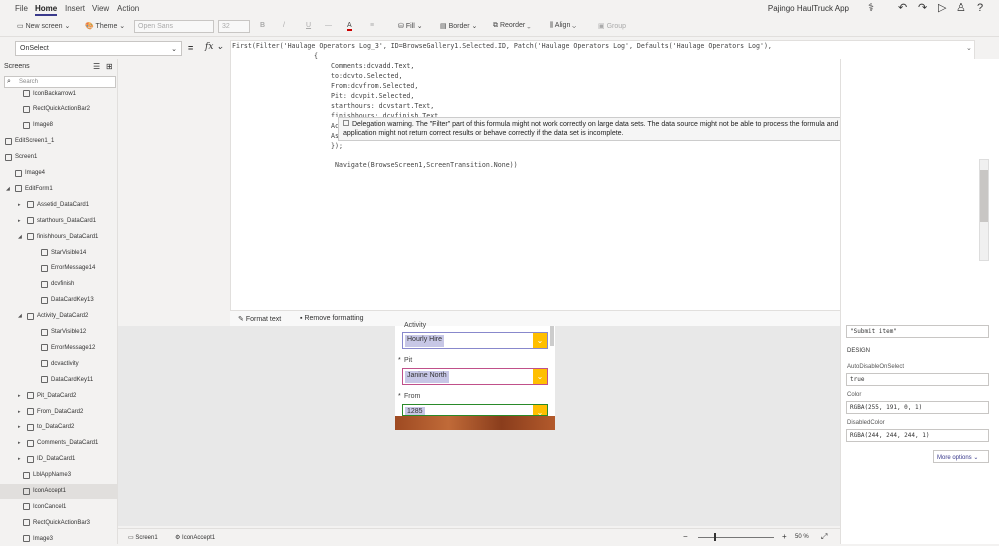 The height and width of the screenshot is (546, 999). Describe the element at coordinates (59, 252) in the screenshot. I see `tree-item-starvisible14: StarVisible14` at that location.